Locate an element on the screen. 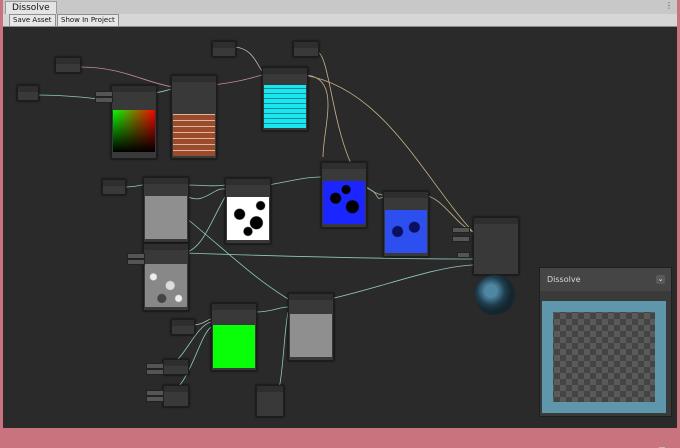  master-sphere-preview is located at coordinates (495, 295).